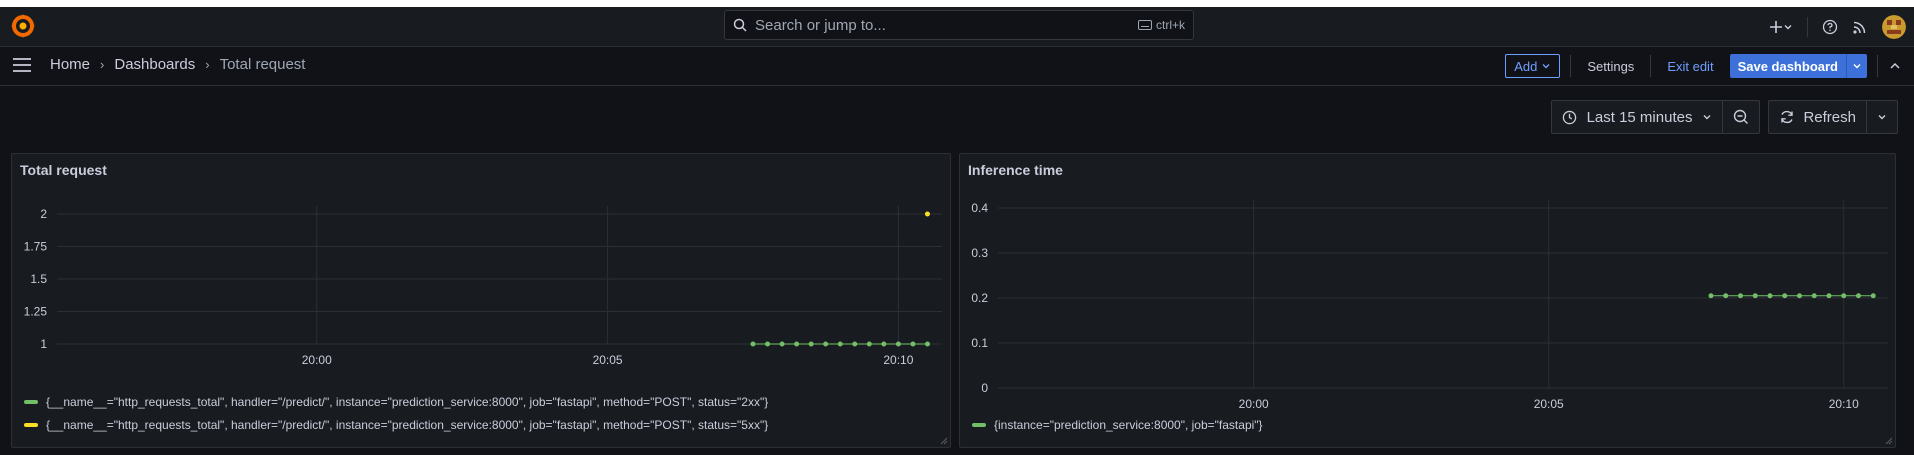 This screenshot has width=1914, height=455. I want to click on y-tick-label: 1, so click(43, 344).